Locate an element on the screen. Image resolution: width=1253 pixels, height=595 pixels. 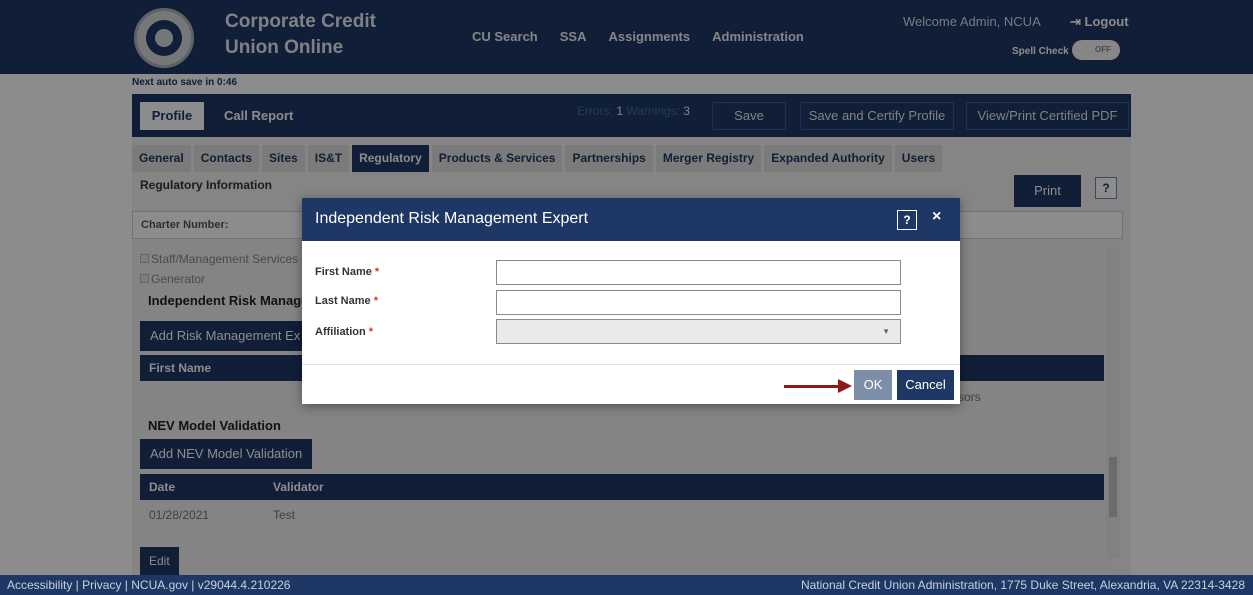
affiliation-label: Affiliation * is located at coordinates (344, 332).